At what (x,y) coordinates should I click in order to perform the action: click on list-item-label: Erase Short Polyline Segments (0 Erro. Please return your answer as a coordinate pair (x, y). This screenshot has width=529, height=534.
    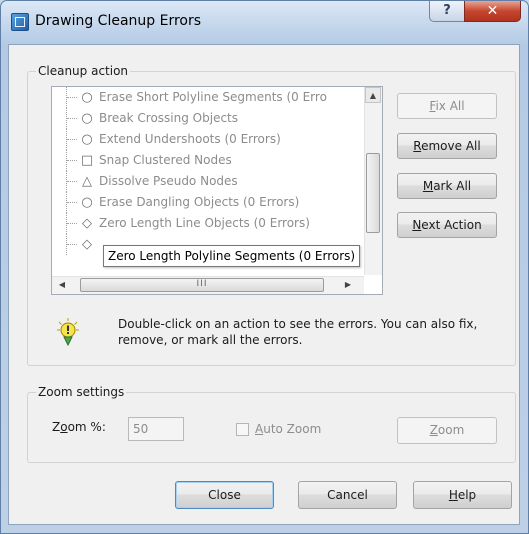
    Looking at the image, I should click on (213, 97).